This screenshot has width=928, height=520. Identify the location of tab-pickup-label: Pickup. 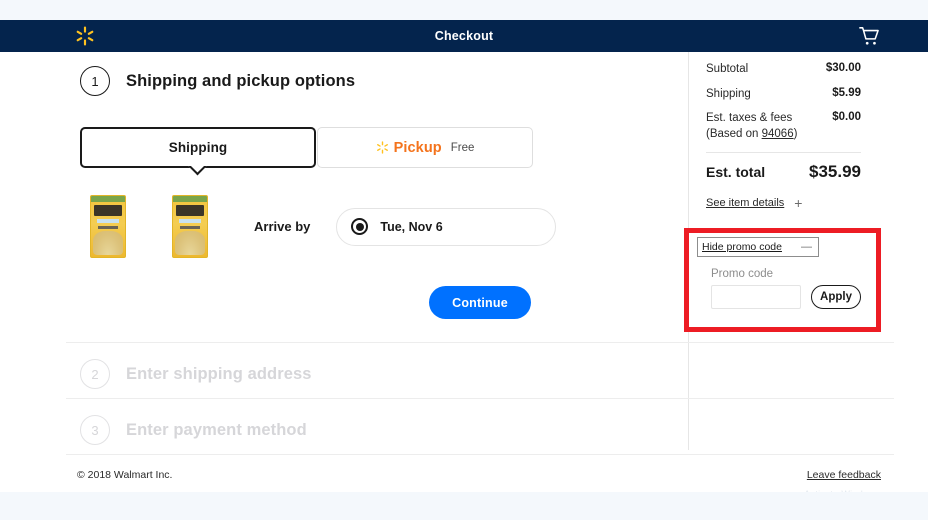
(417, 147).